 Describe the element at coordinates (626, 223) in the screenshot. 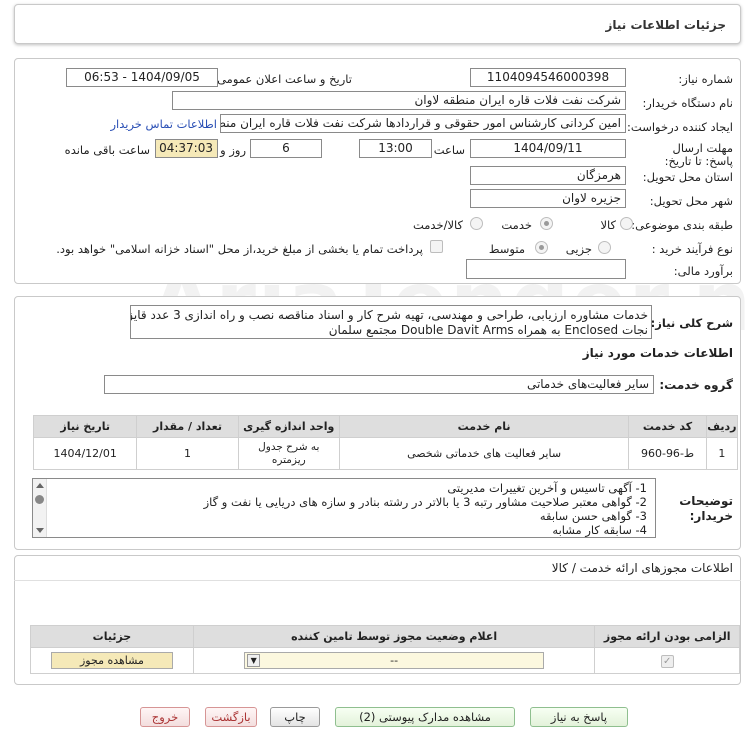

I see `category-radio-goods` at that location.